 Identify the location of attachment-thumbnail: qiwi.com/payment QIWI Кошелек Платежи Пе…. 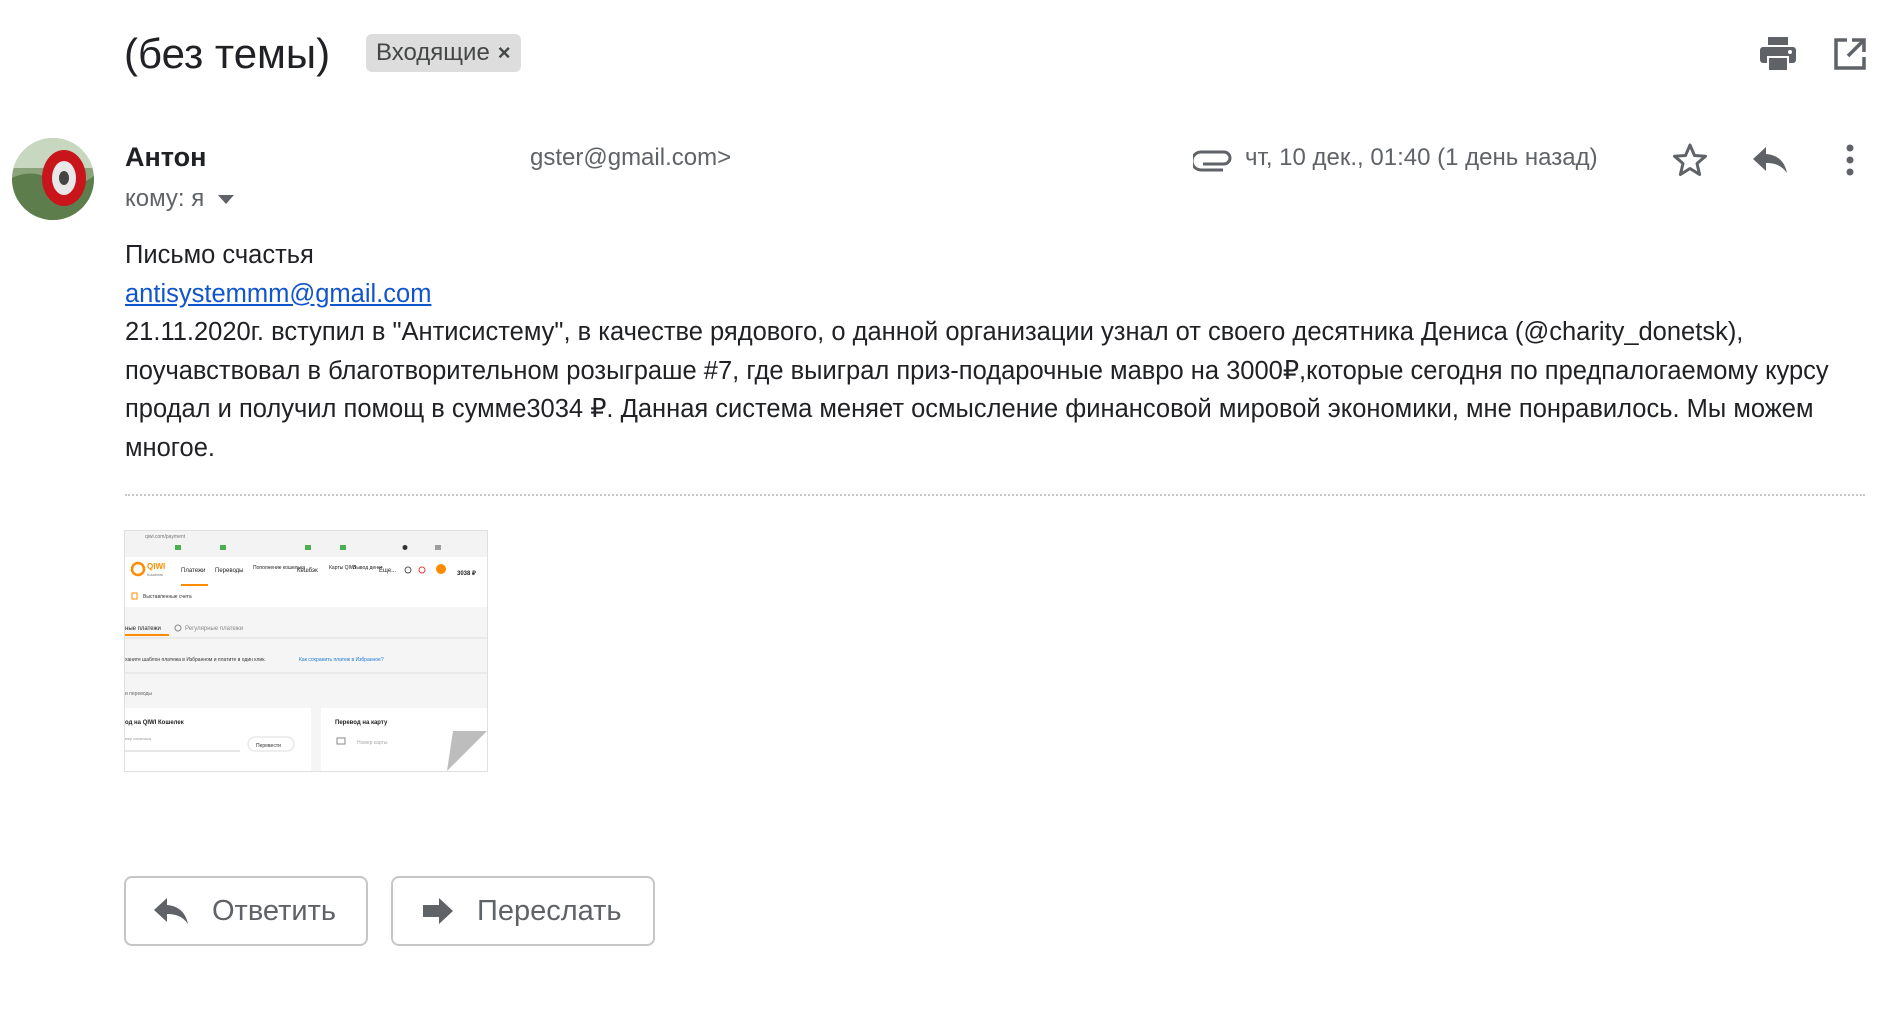
(306, 651).